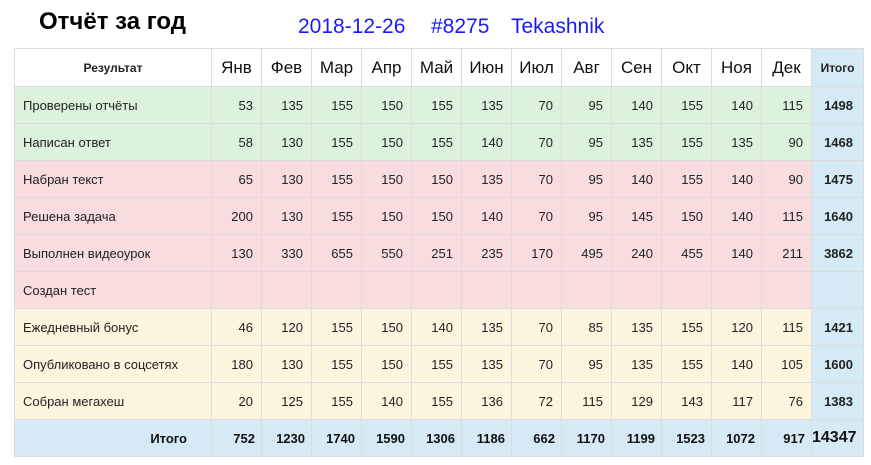  I want to click on month-total: 1306, so click(436, 438).